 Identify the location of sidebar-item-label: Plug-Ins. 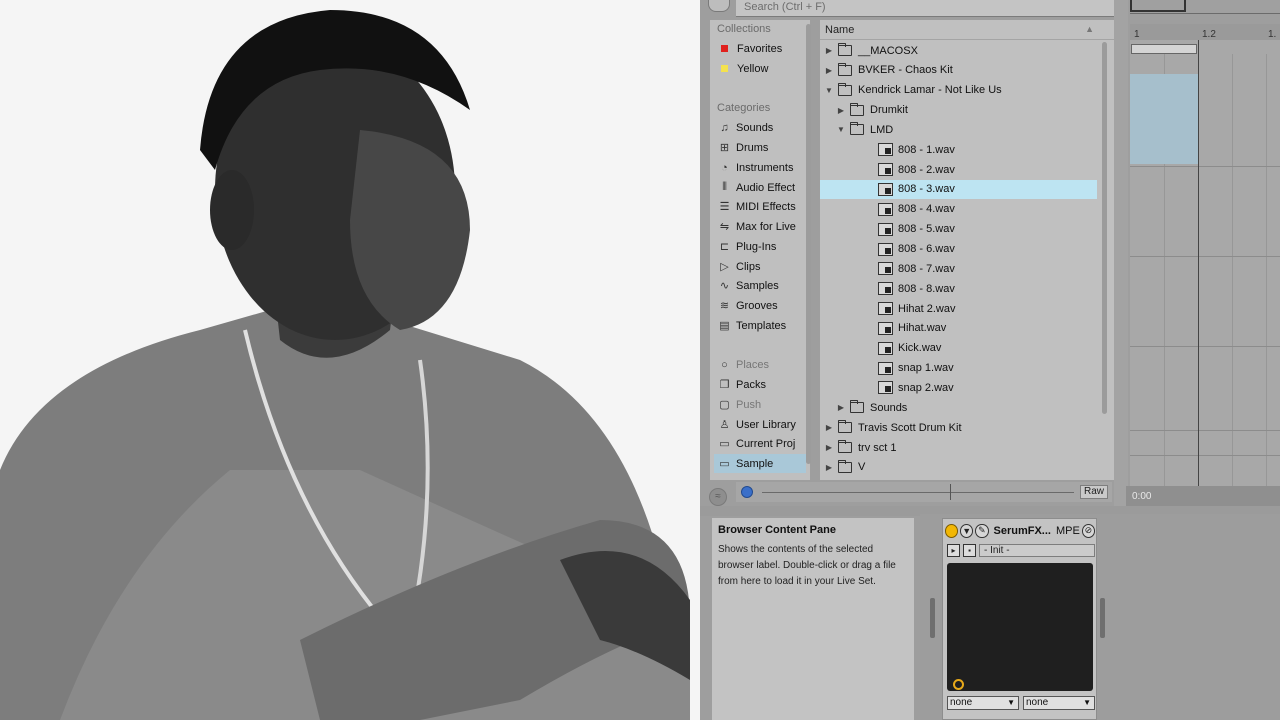
(756, 246).